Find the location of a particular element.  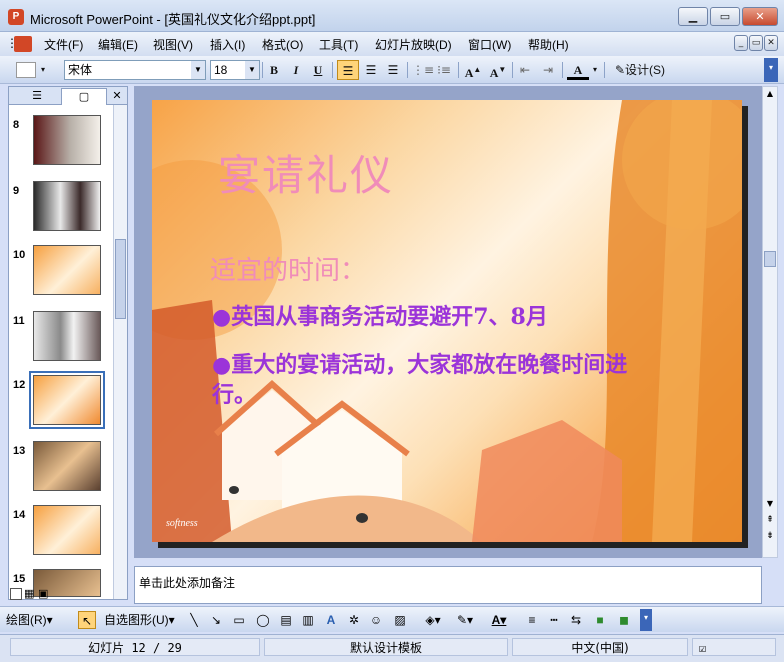

close-button: ✕ is located at coordinates (760, 16).